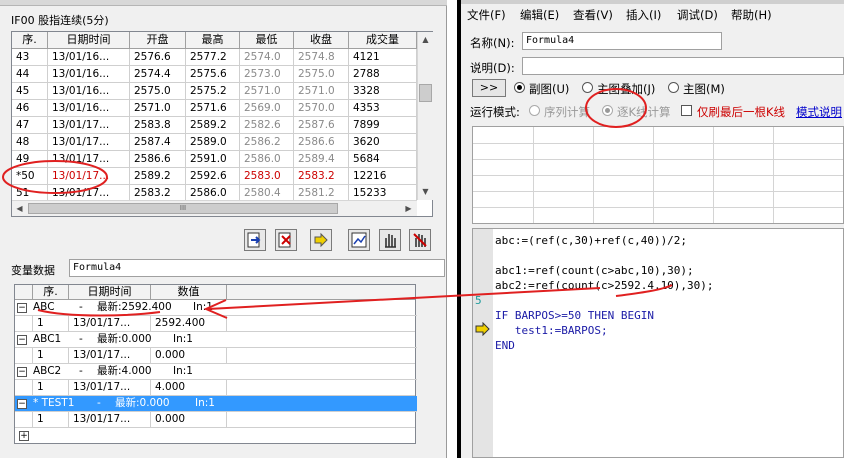 The image size is (844, 458). I want to click on description-field, so click(683, 66).